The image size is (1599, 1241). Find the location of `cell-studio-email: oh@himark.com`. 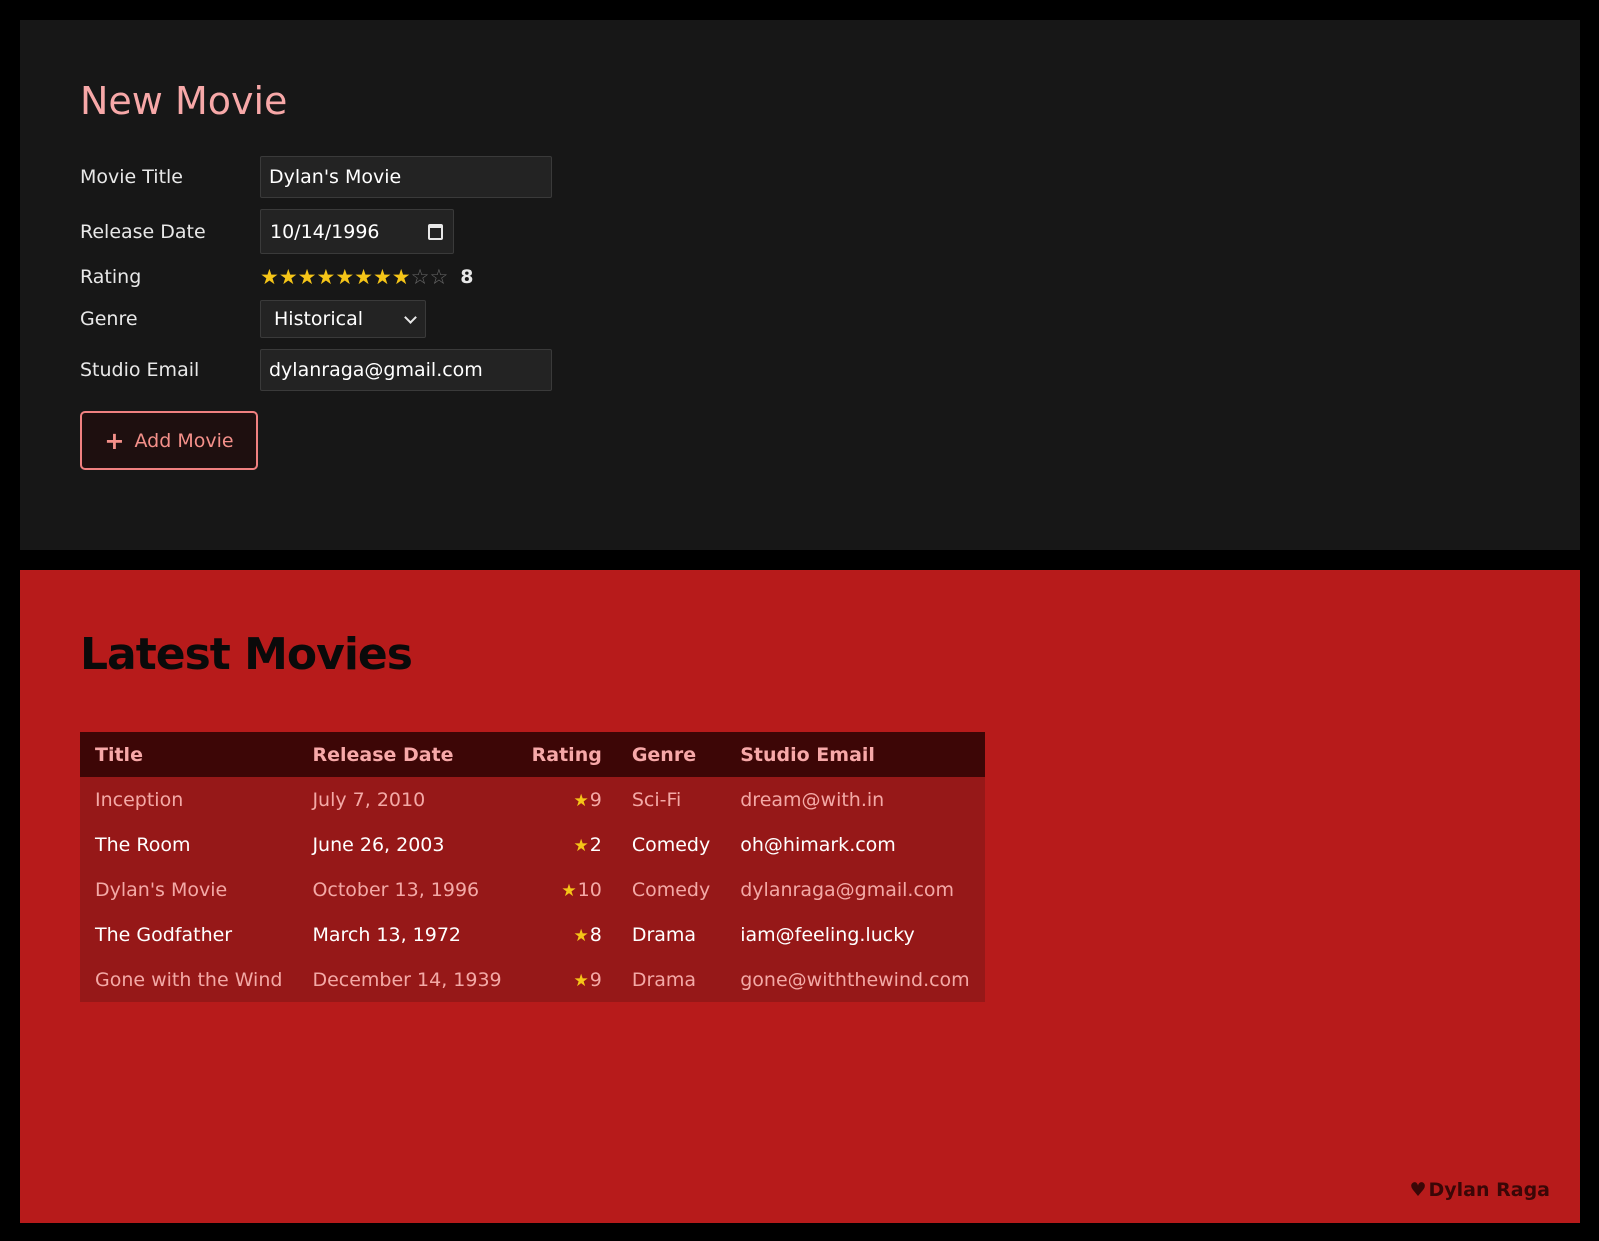

cell-studio-email: oh@himark.com is located at coordinates (855, 844).